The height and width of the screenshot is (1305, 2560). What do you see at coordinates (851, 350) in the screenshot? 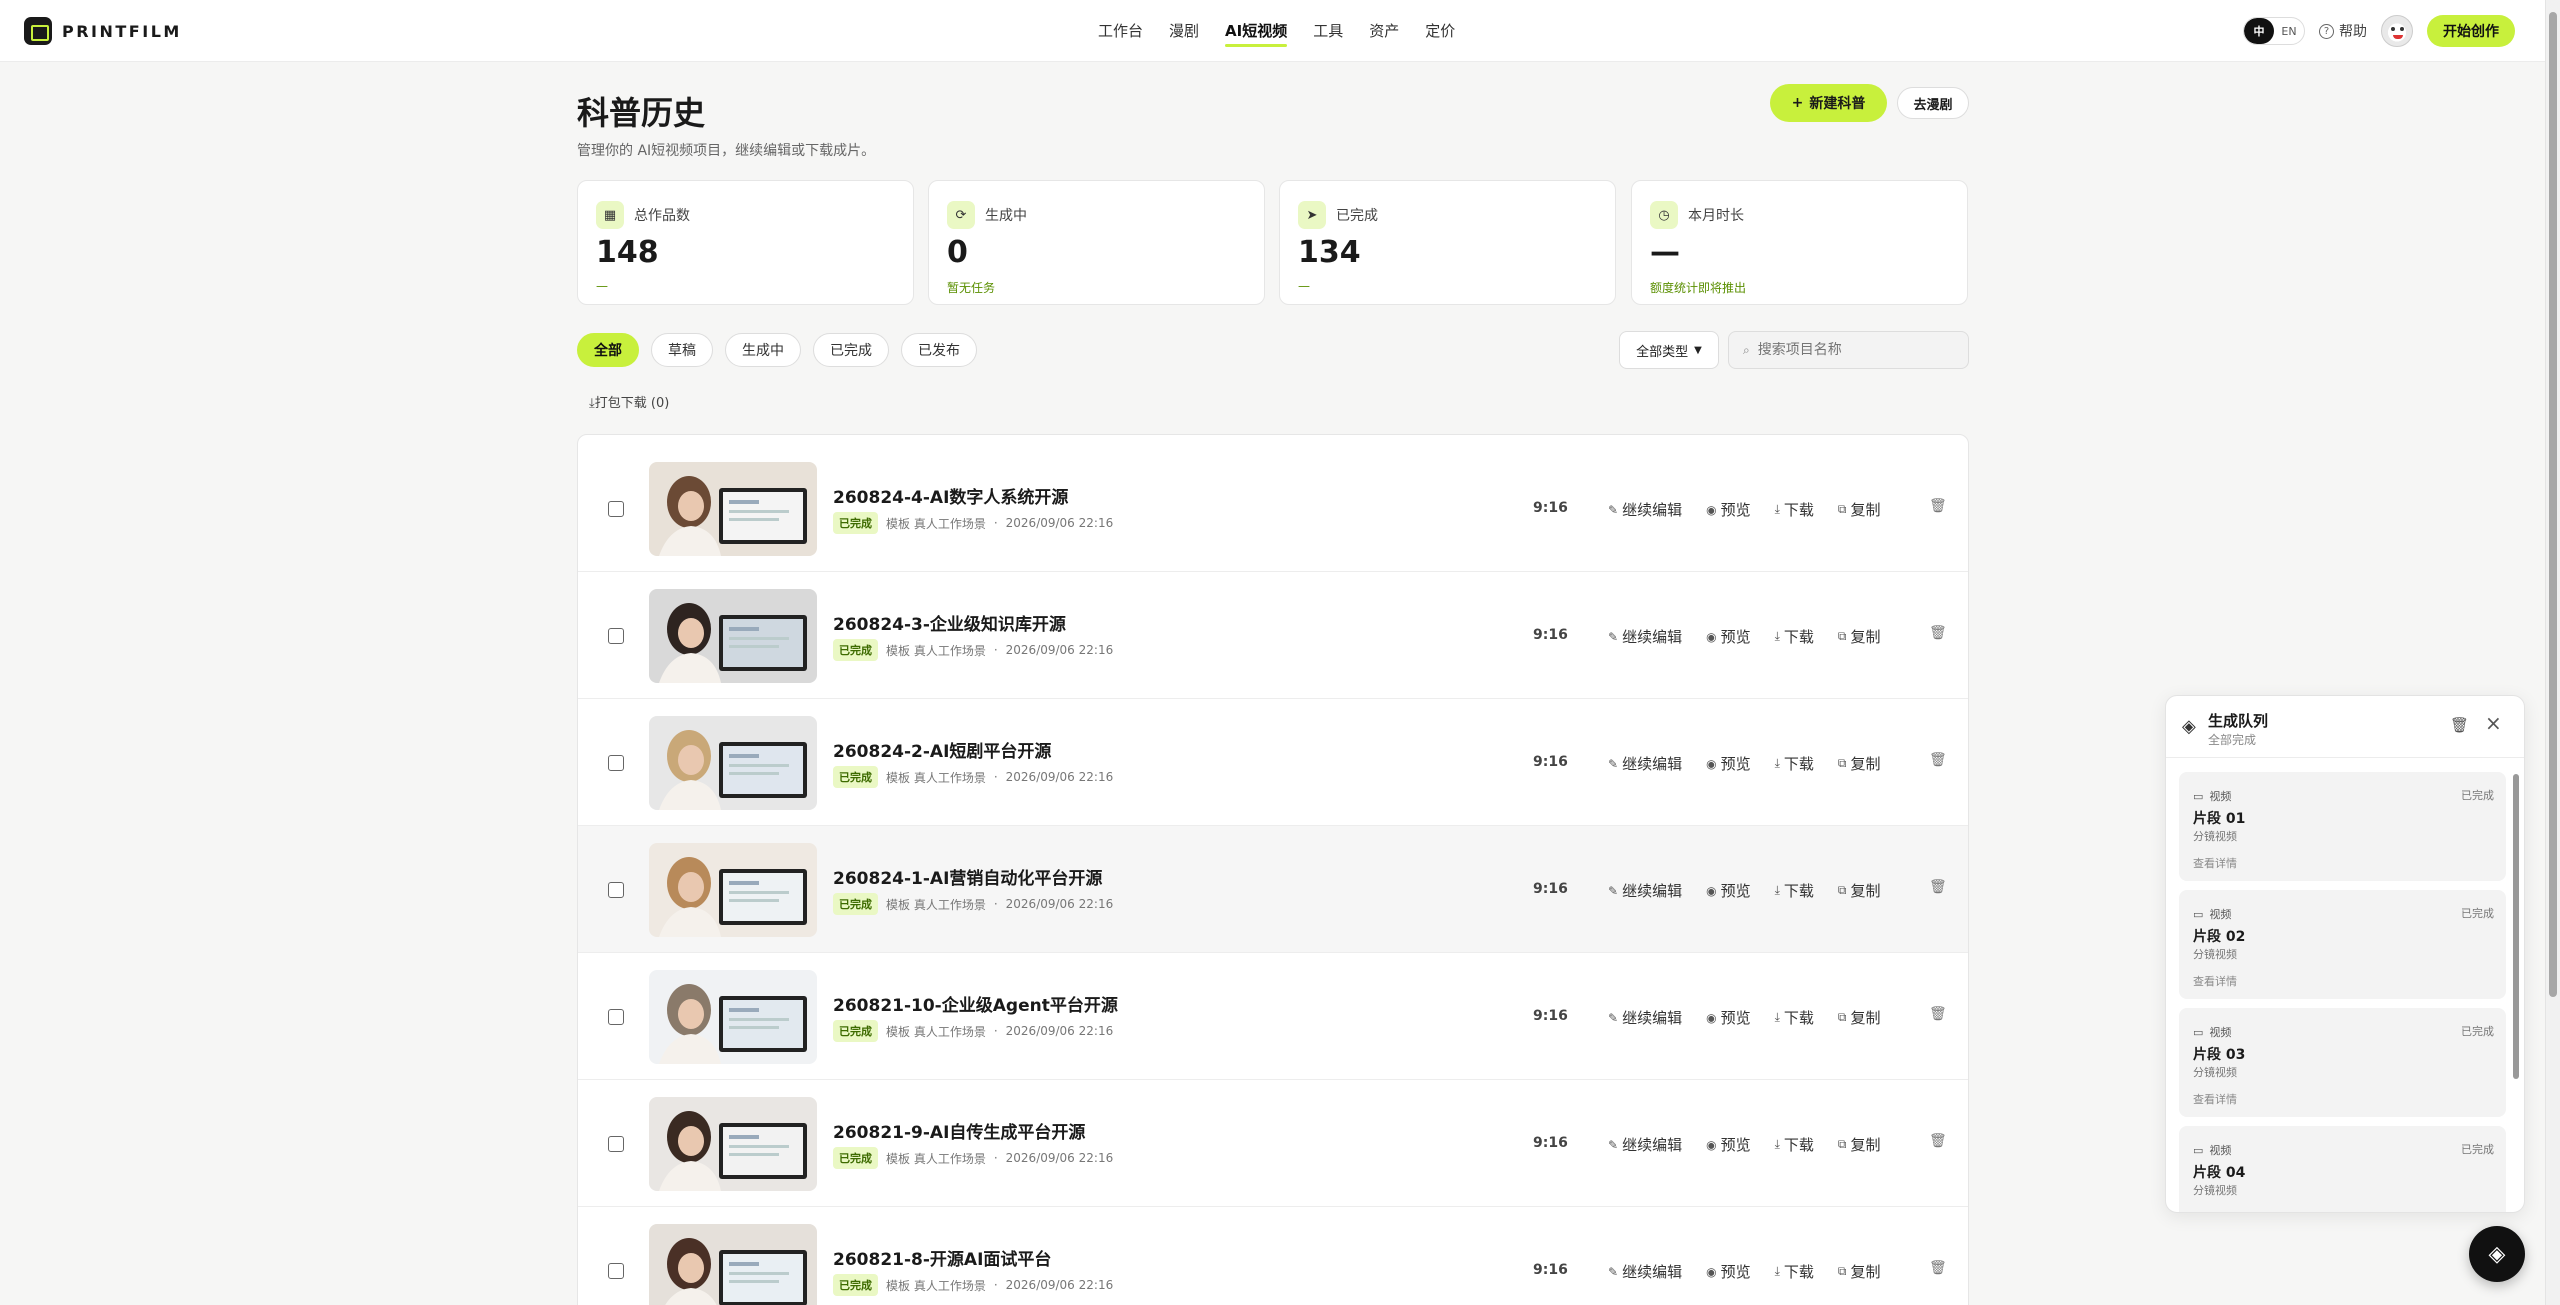
I see `filter-chip-completed: 已完成` at bounding box center [851, 350].